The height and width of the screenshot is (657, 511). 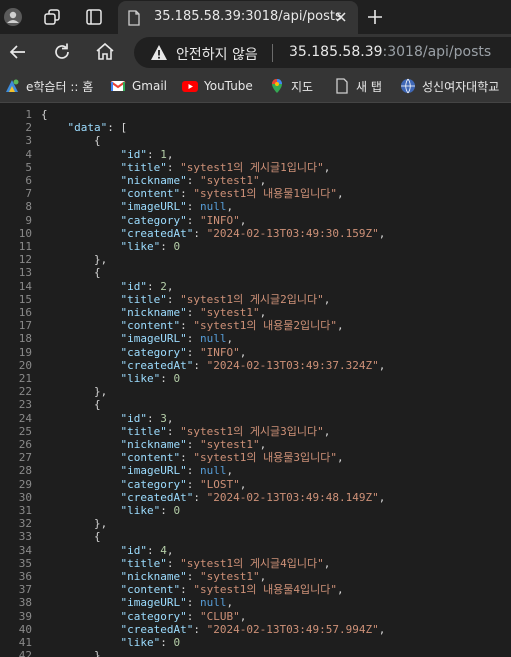 I want to click on code-text: "nickname": "sytest1",, so click(x=153, y=444).